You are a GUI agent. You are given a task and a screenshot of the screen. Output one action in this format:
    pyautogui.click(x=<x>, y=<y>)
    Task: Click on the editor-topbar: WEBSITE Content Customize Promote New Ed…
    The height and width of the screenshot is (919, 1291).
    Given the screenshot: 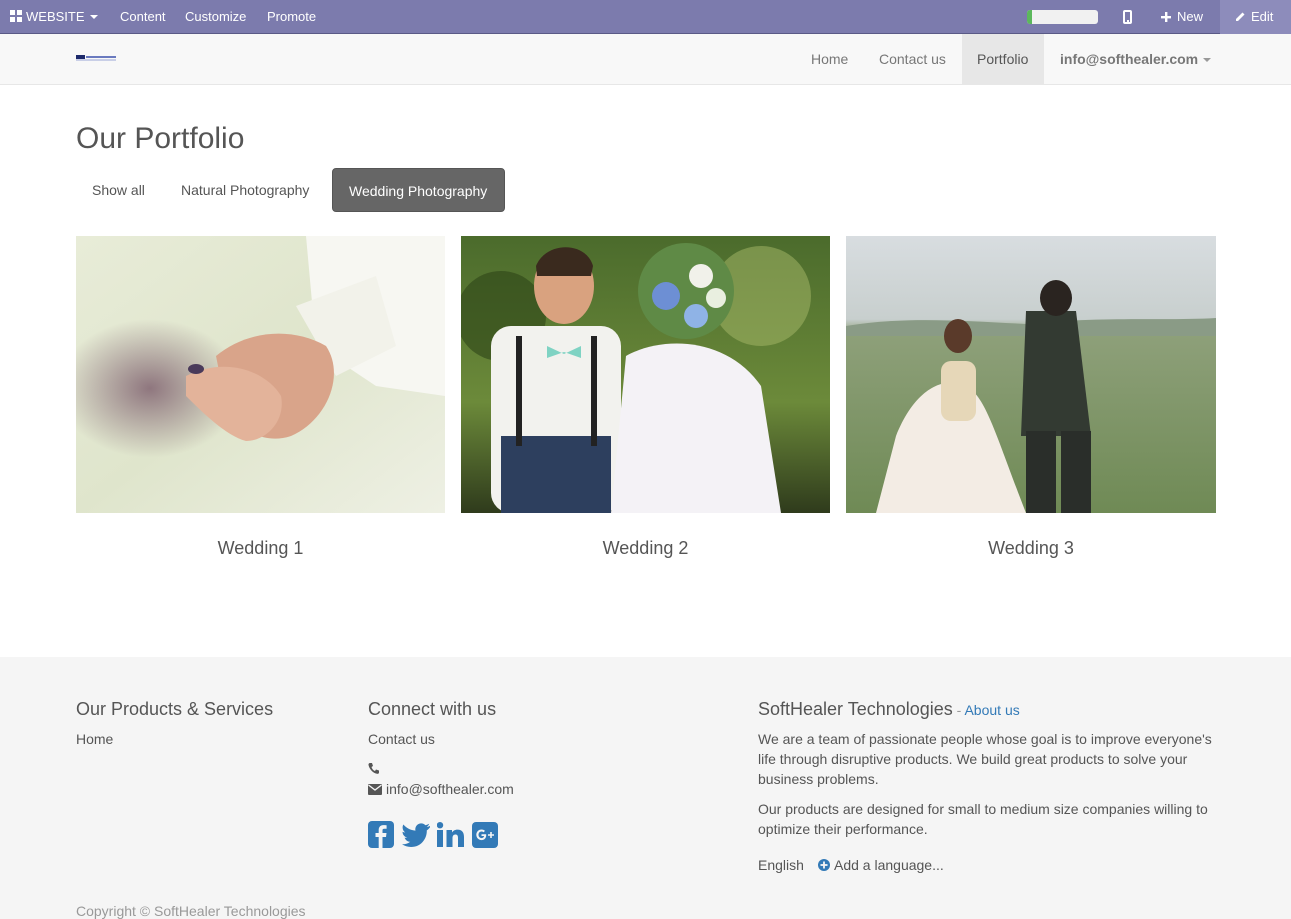 What is the action you would take?
    pyautogui.click(x=645, y=17)
    